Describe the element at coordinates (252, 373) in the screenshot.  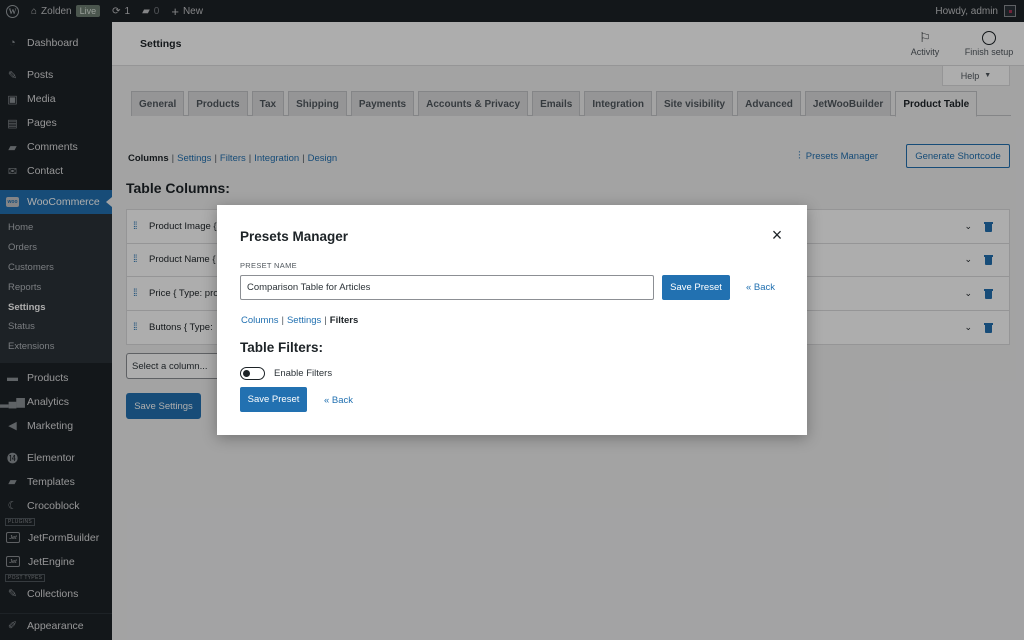
I see `enable-filters-toggle` at that location.